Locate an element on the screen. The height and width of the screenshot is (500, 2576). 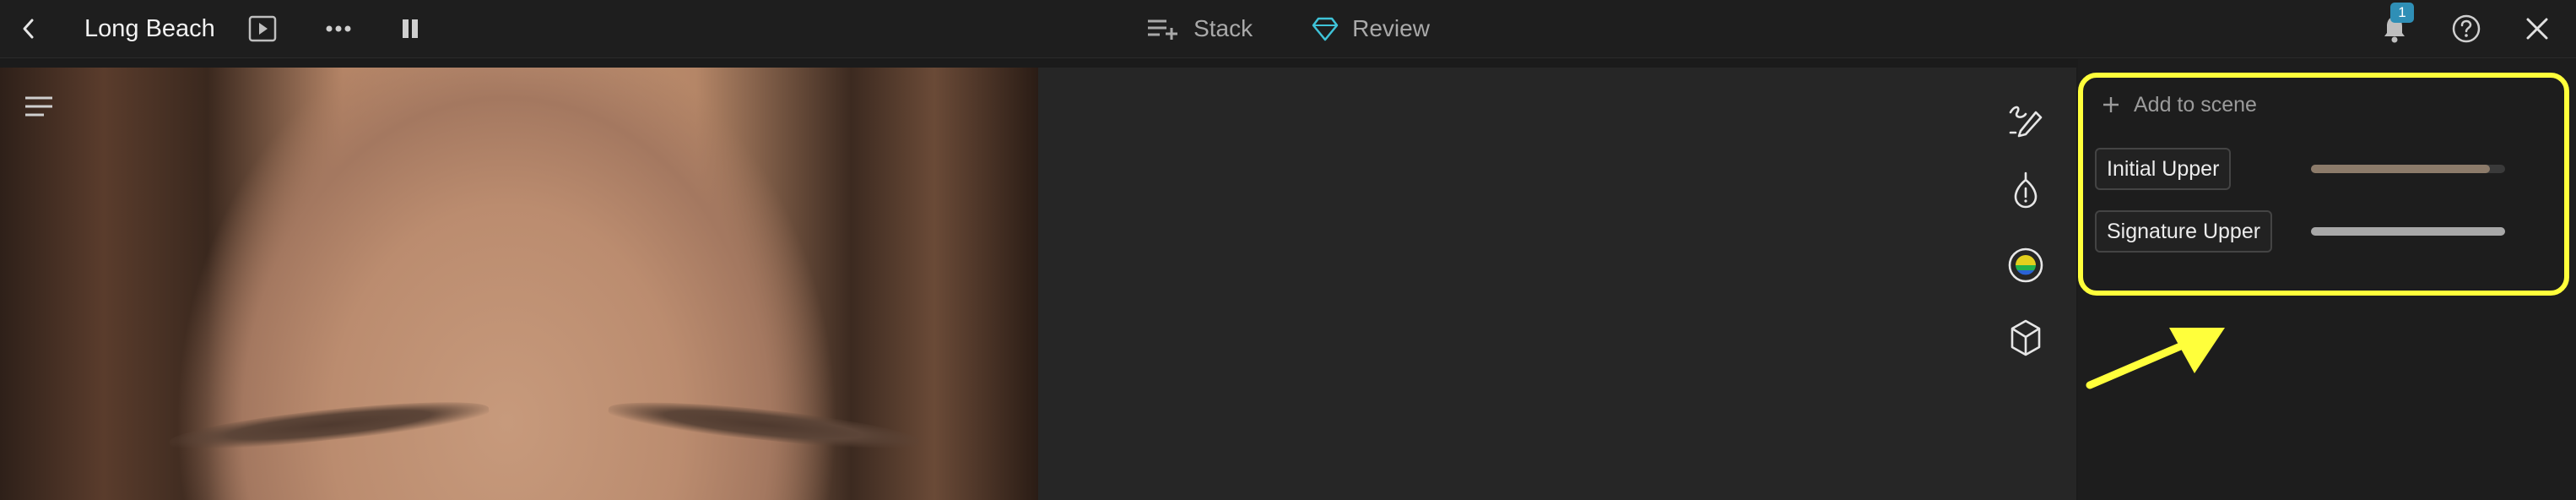
play-button is located at coordinates (262, 29).